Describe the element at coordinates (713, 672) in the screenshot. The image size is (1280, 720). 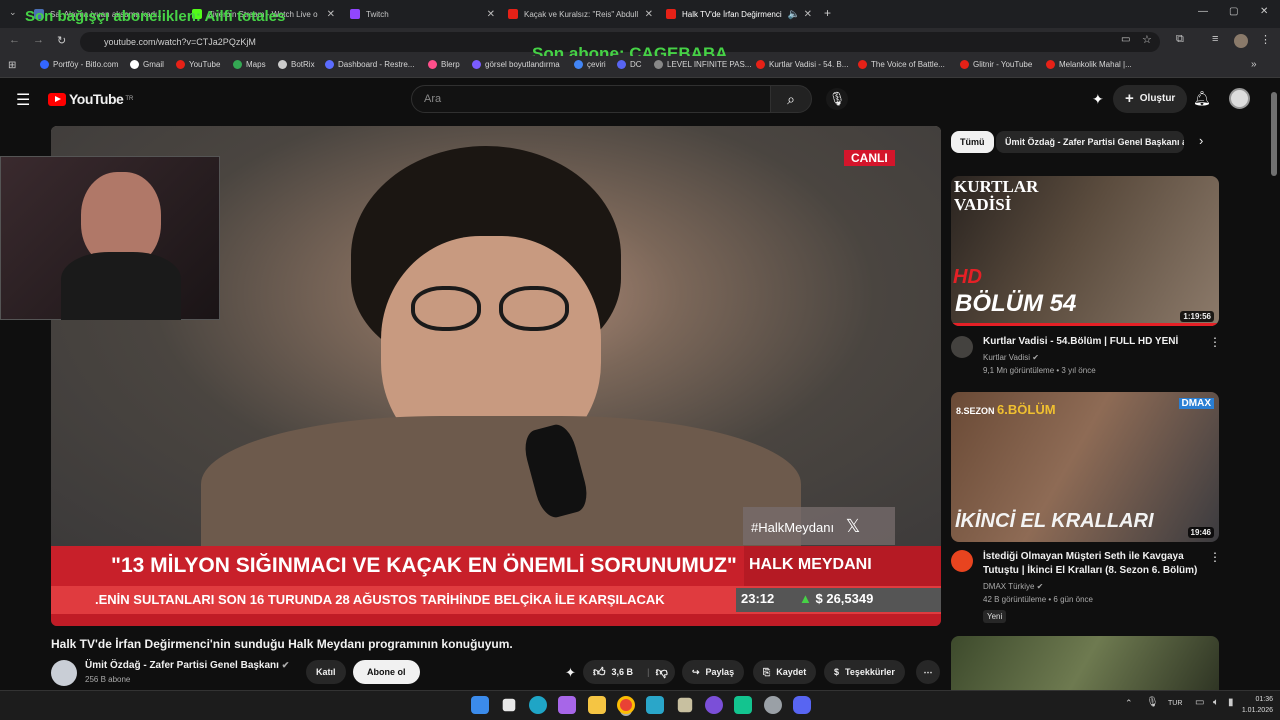
I see `share-button: ↪ Paylaş` at that location.